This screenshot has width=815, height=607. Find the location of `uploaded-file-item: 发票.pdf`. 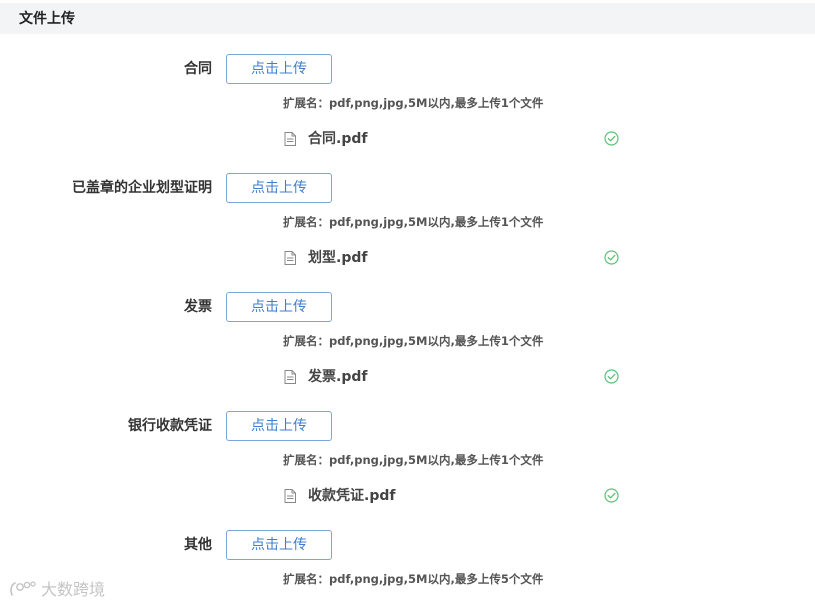

uploaded-file-item: 发票.pdf is located at coordinates (454, 377).